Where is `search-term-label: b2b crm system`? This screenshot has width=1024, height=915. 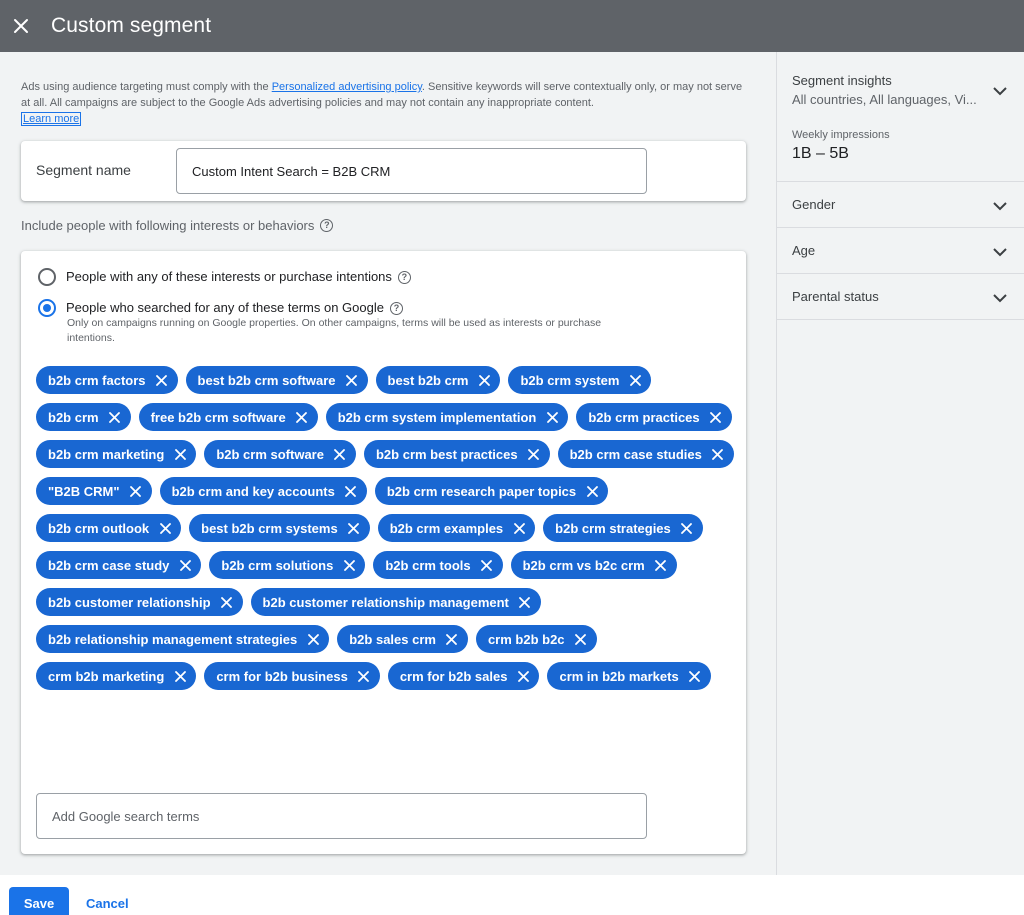
search-term-label: b2b crm system is located at coordinates (570, 380).